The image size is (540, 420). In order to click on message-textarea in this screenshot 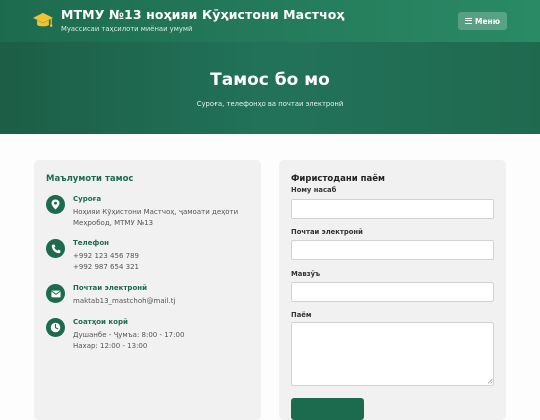, I will do `click(392, 354)`.